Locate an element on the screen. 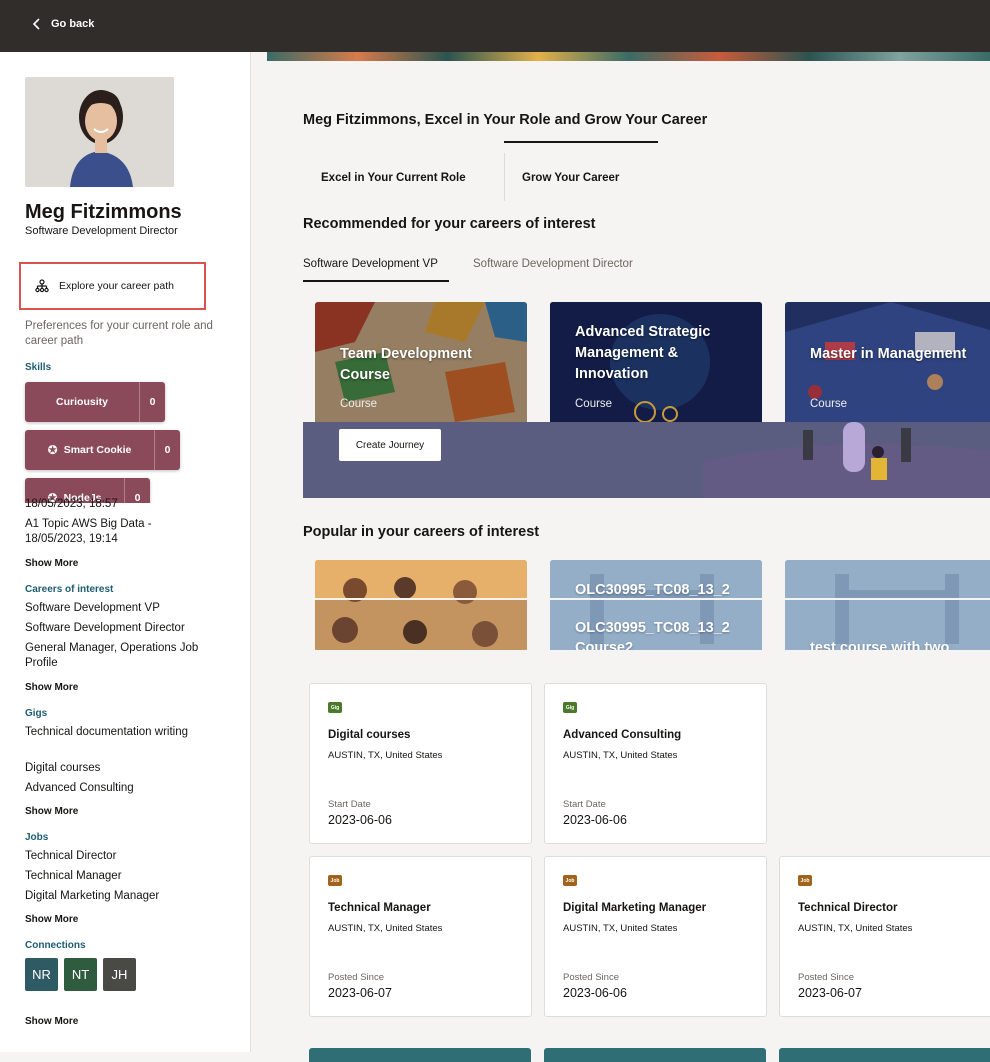 This screenshot has height=1062, width=990. subtab-software-development-vp: Software Development VP is located at coordinates (370, 264).